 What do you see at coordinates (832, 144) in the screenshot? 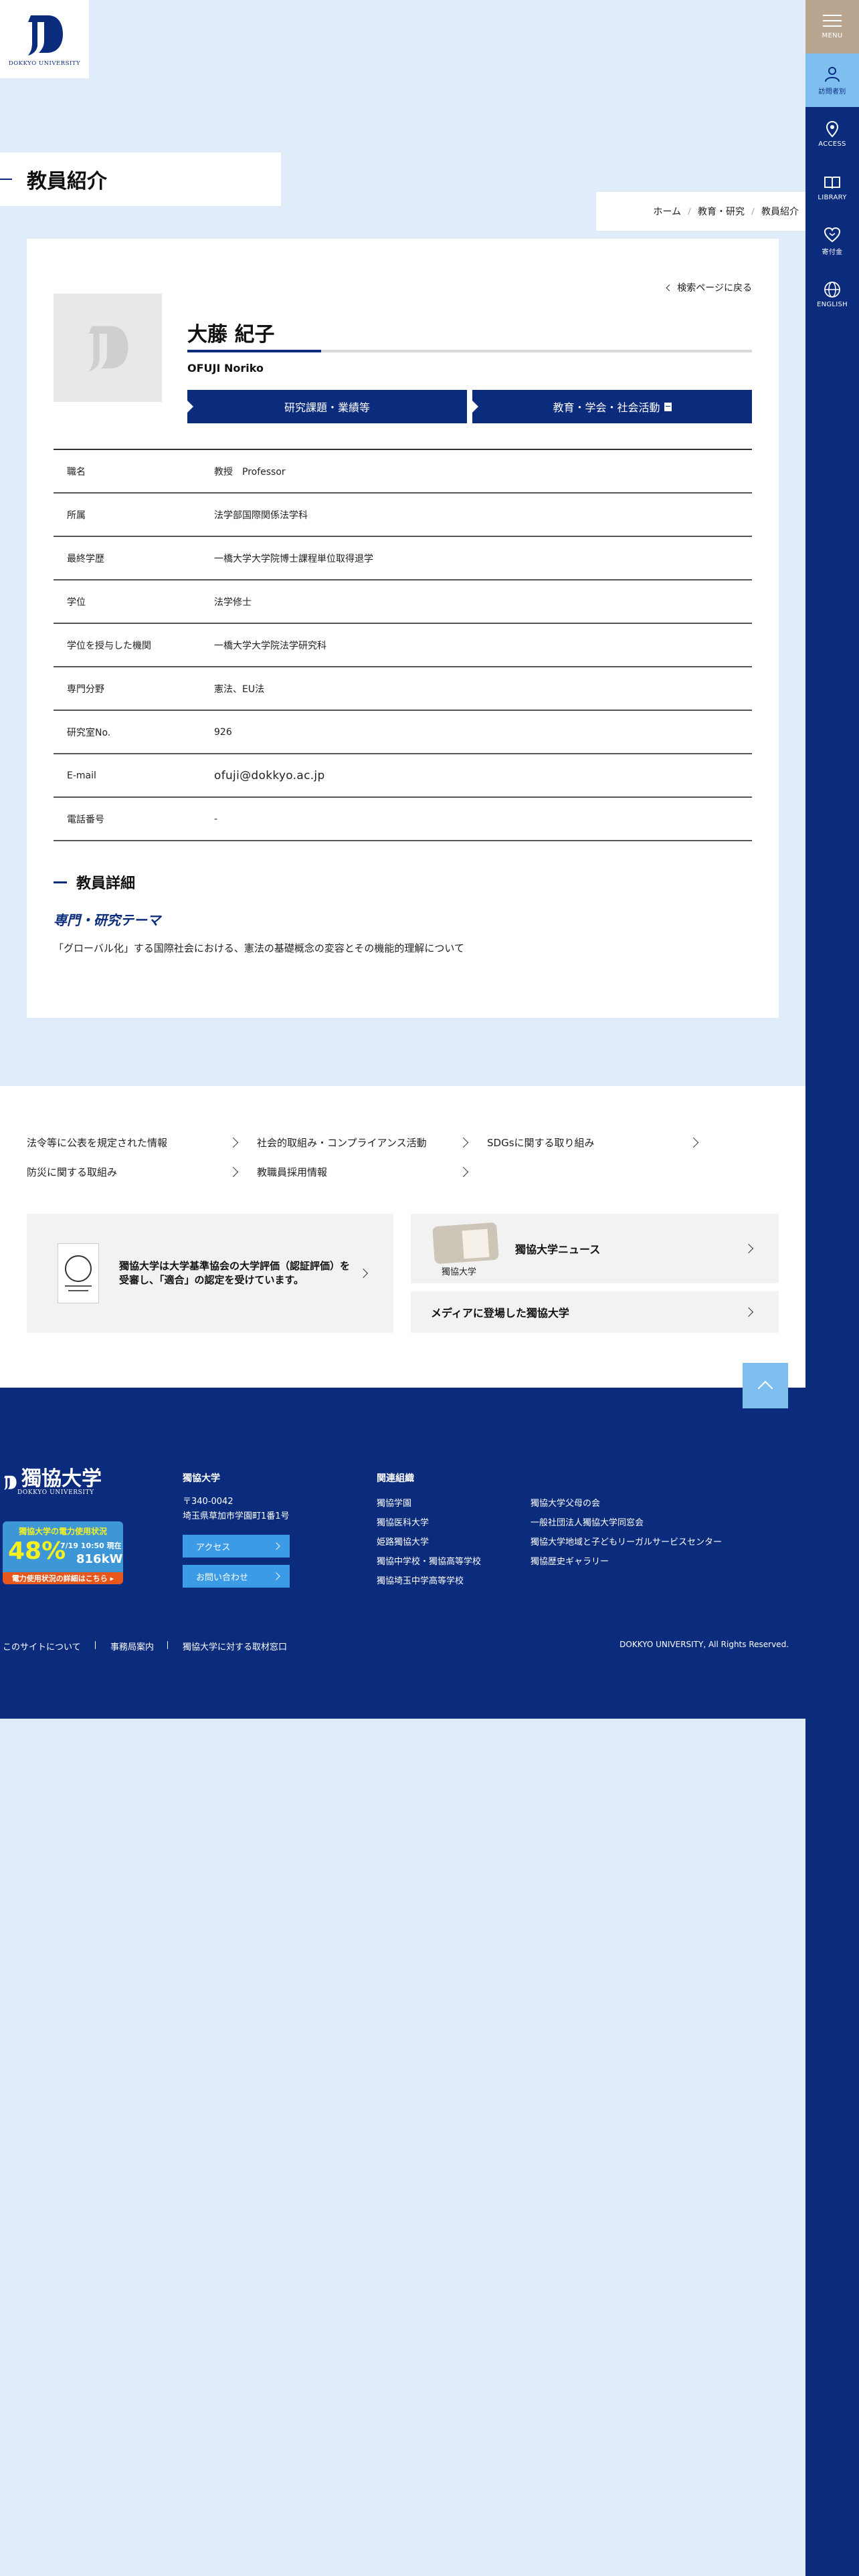
I see `access-label: ACCESS` at bounding box center [832, 144].